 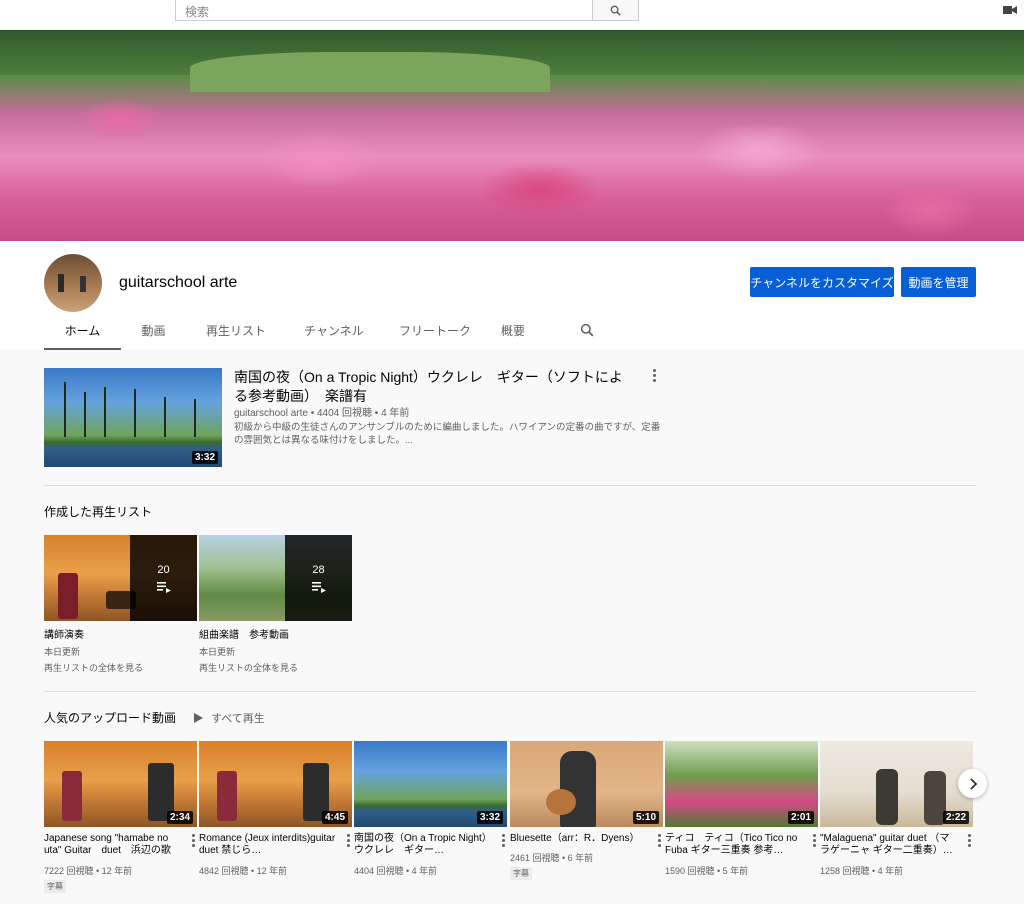 What do you see at coordinates (244, 633) in the screenshot?
I see `playlist-title: 組曲楽譜 参考動画` at bounding box center [244, 633].